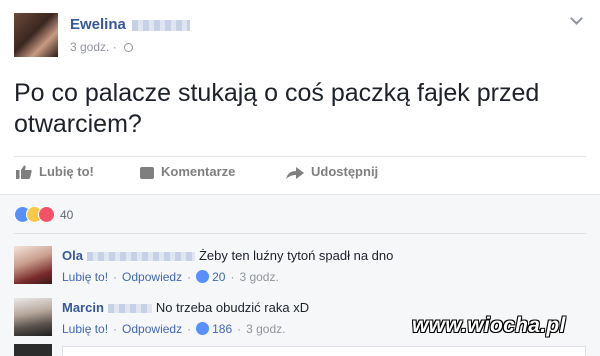 The image size is (600, 356). I want to click on post-meta: 3 godz. ·, so click(102, 47).